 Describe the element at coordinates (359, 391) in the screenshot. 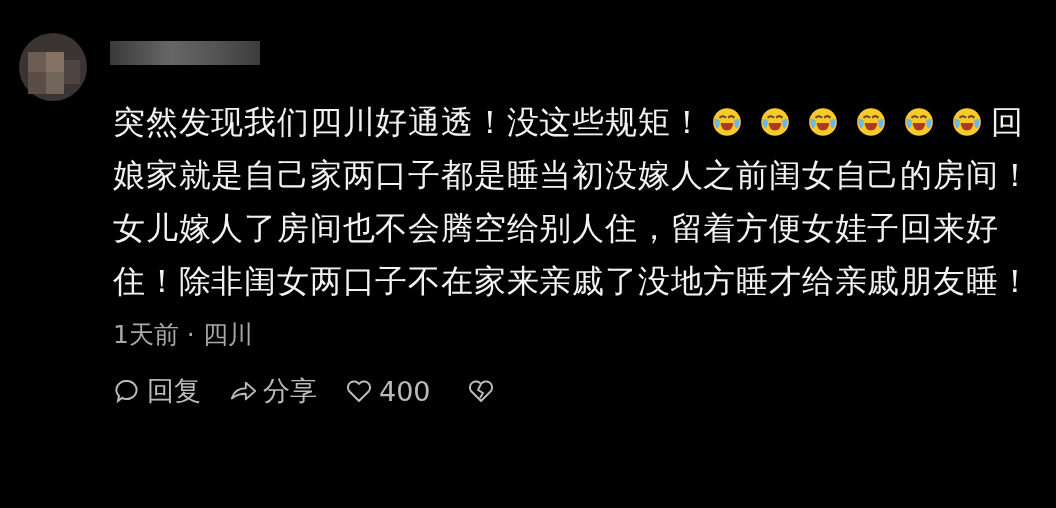

I see `heart-icon` at that location.